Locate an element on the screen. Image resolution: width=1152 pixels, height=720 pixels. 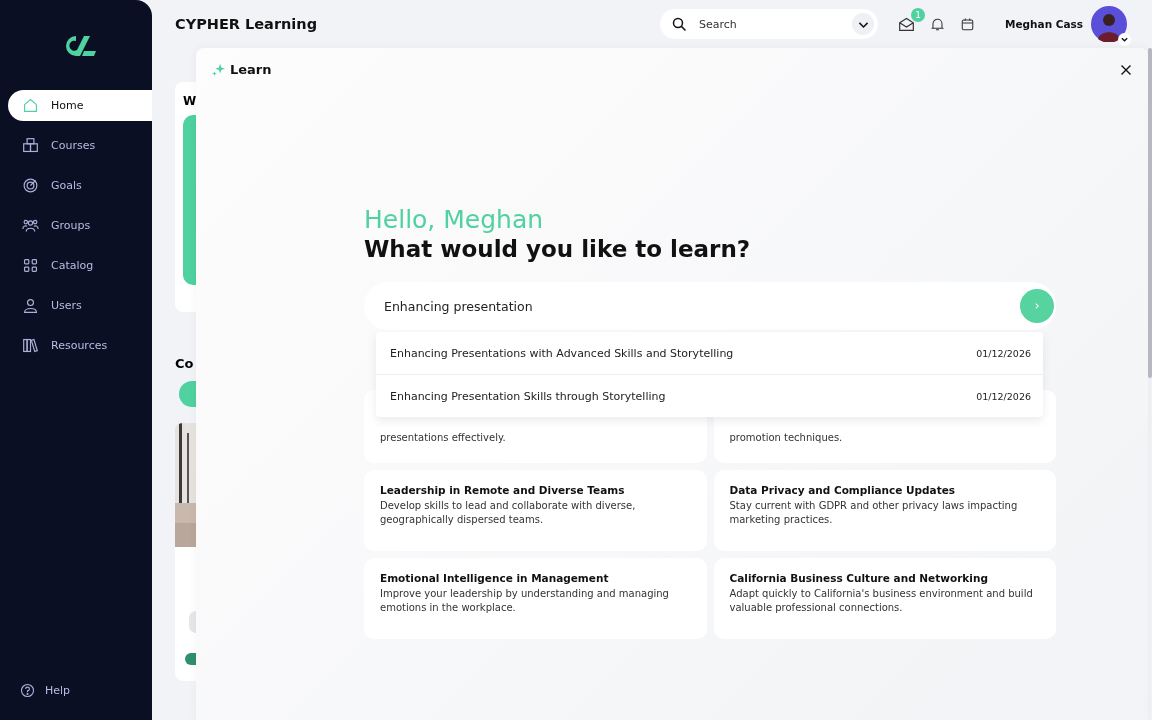
topic-description: Improve your leadership by understanding and managing emotions in the workplace. is located at coordinates (525, 601).